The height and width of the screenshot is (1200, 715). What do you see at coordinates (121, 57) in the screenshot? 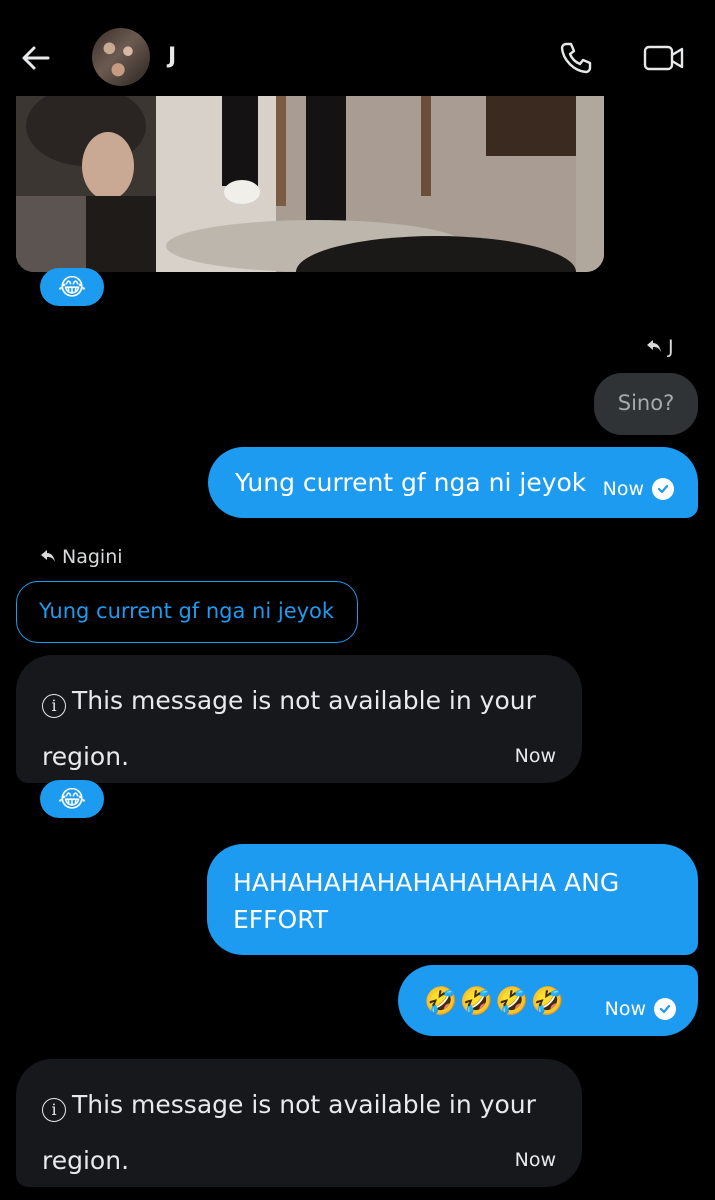
I see `avatar` at bounding box center [121, 57].